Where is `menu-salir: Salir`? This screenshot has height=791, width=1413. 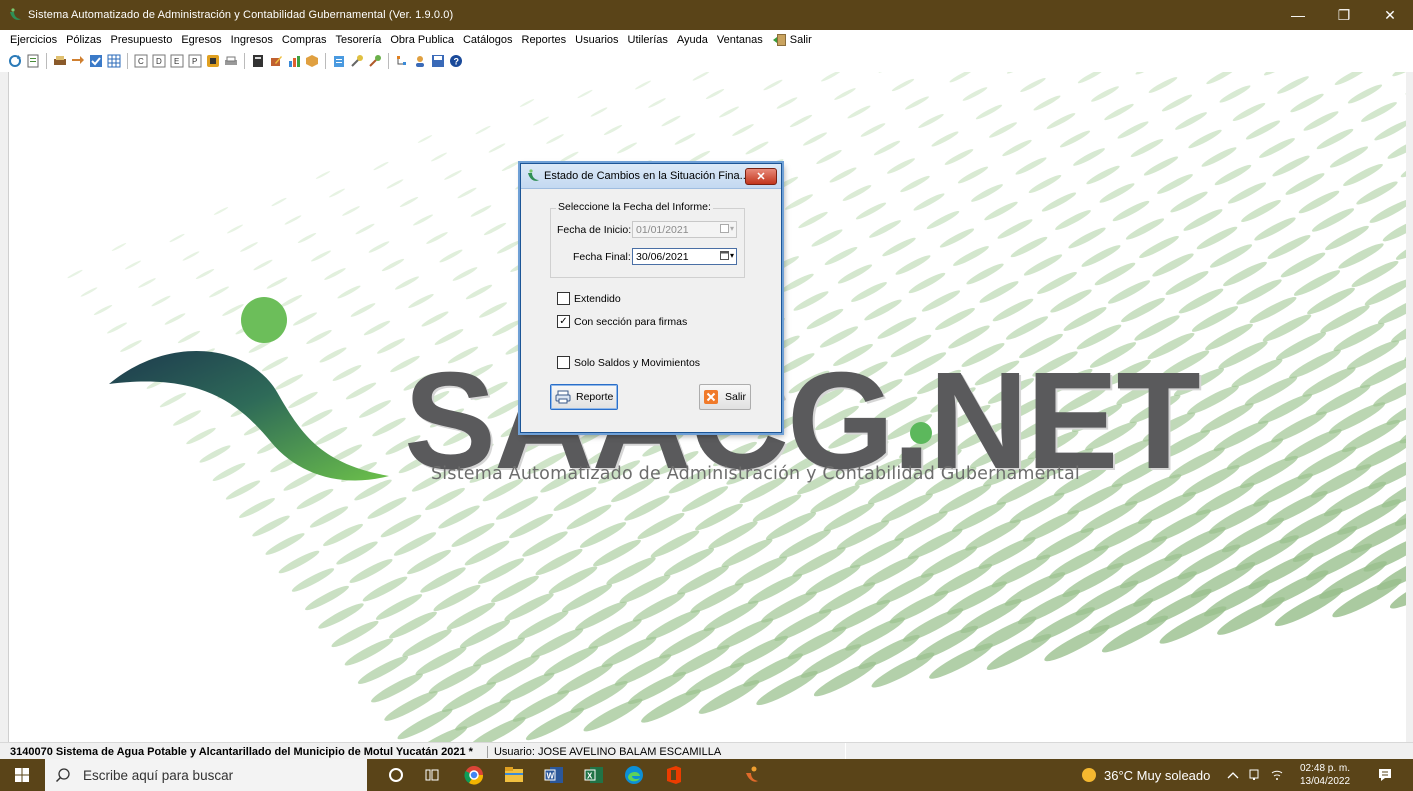 menu-salir: Salir is located at coordinates (792, 40).